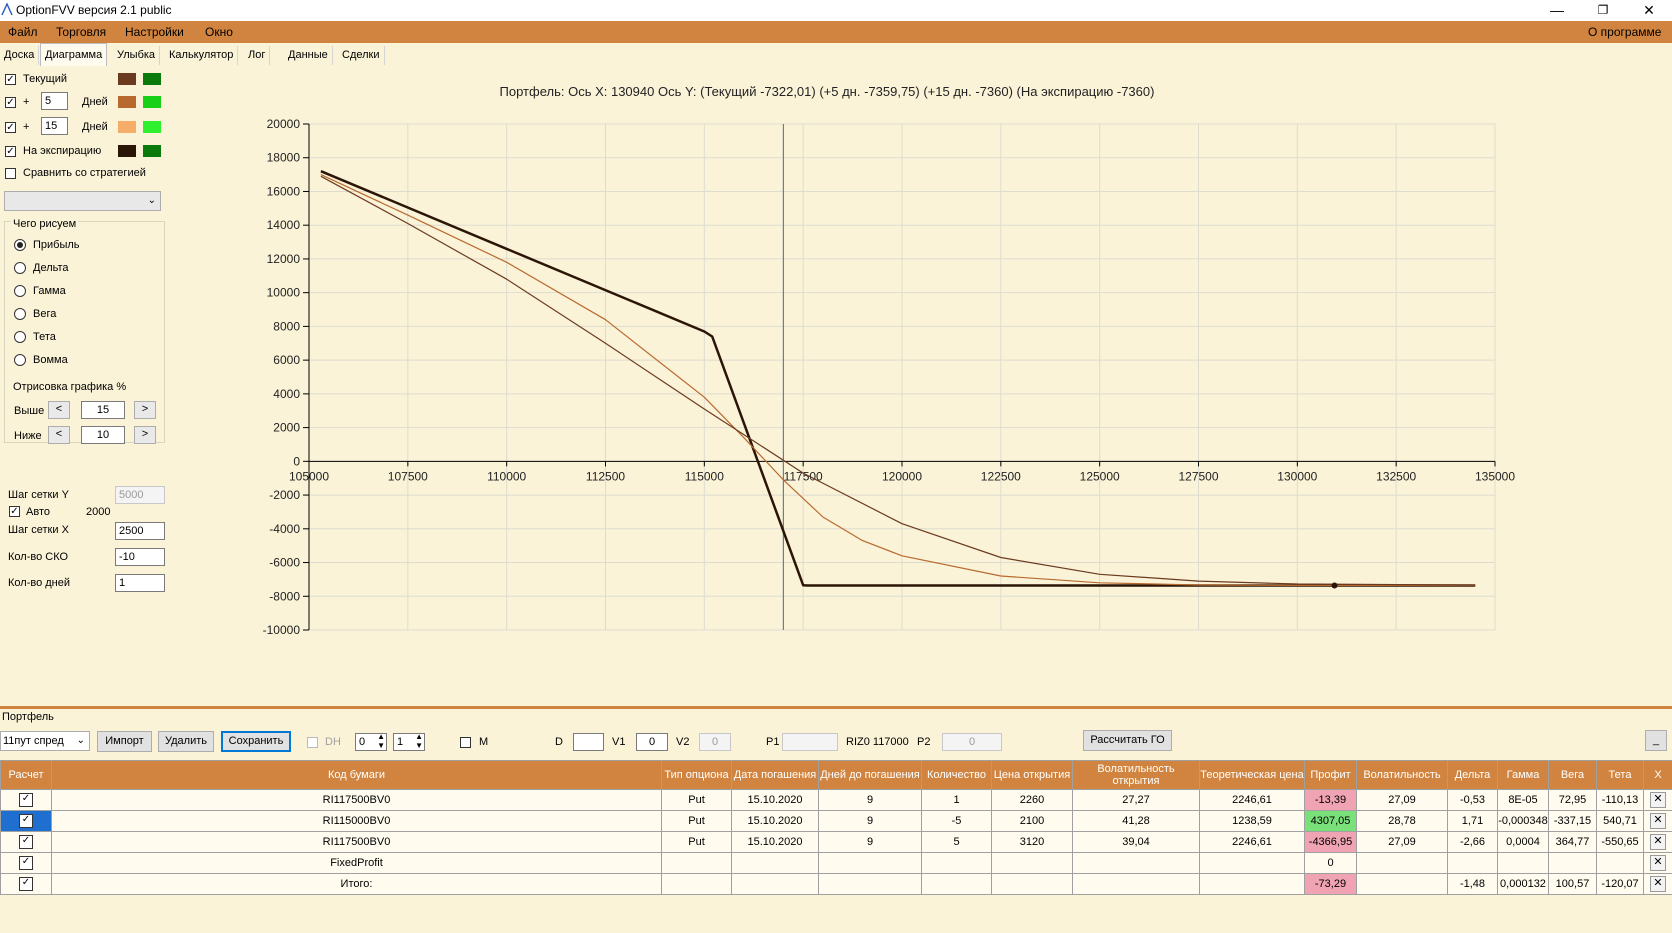 Image resolution: width=1672 pixels, height=933 pixels. Describe the element at coordinates (356, 863) in the screenshot. I see `cell-code: FixedProfit` at that location.